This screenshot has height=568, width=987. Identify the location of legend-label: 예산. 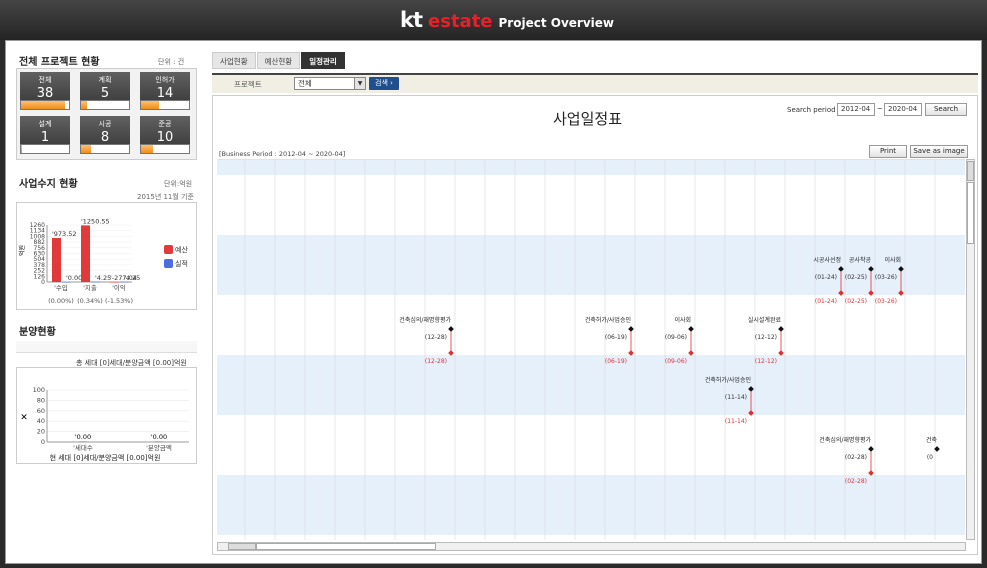
(181, 249).